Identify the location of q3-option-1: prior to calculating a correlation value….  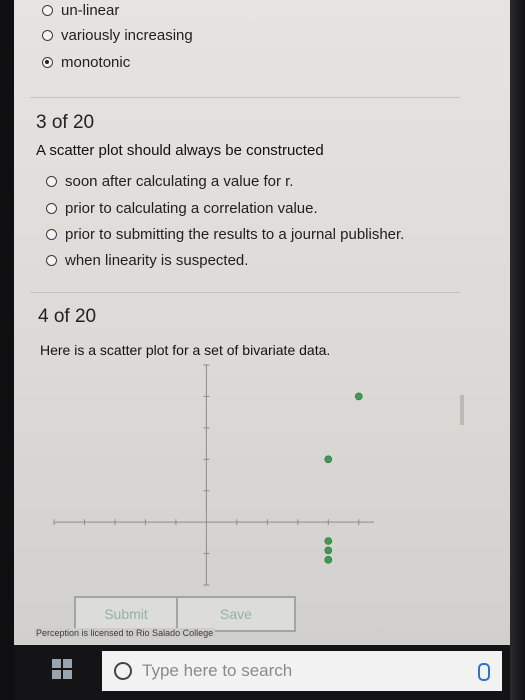
(182, 208).